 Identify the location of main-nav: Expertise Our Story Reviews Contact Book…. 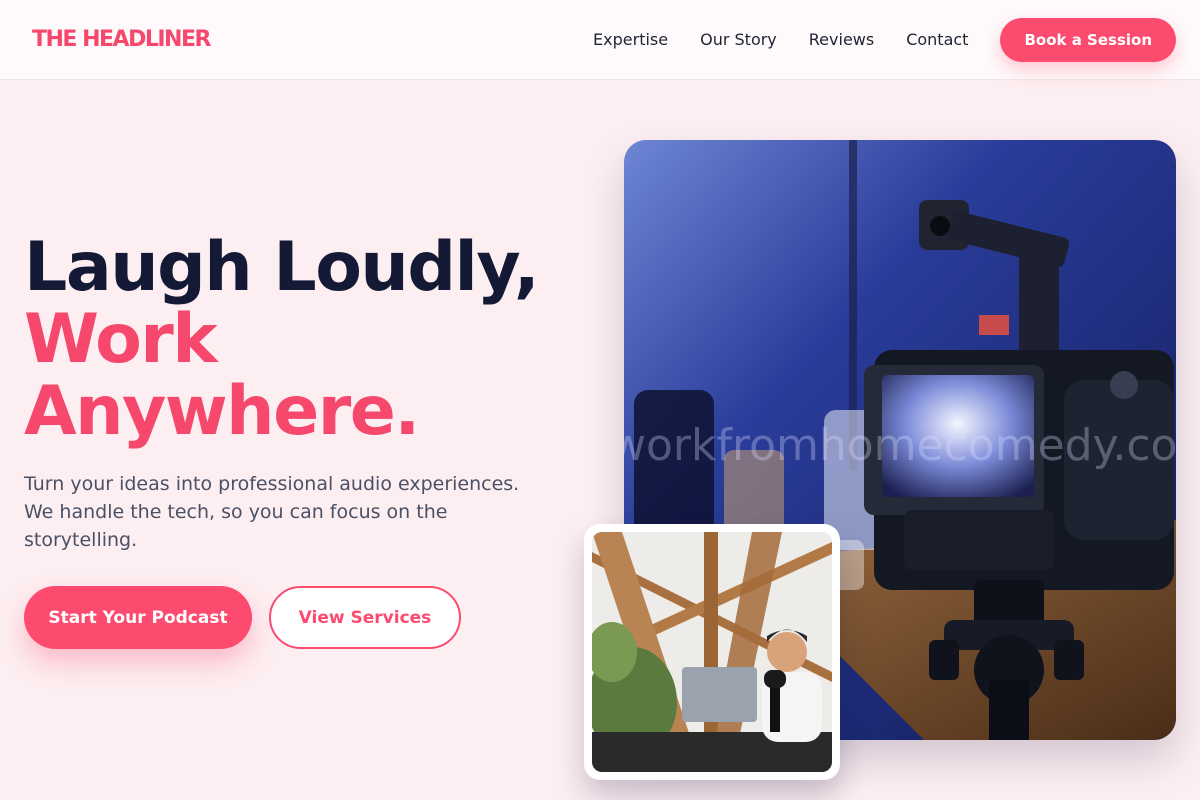
(884, 39).